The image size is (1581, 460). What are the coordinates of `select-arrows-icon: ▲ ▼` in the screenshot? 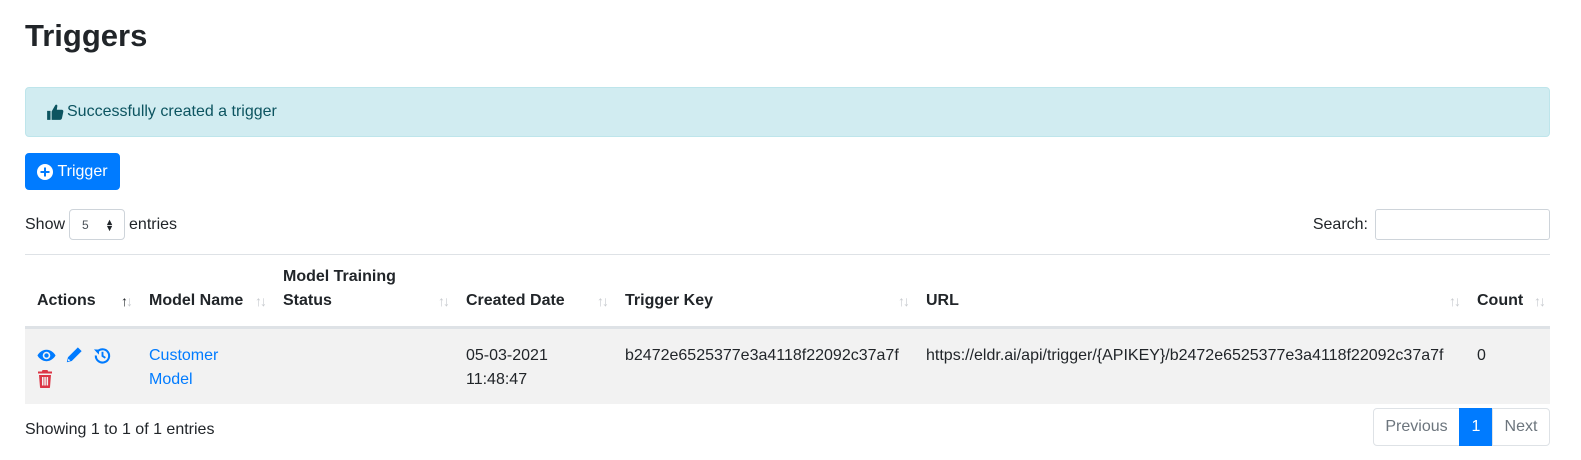 It's located at (110, 224).